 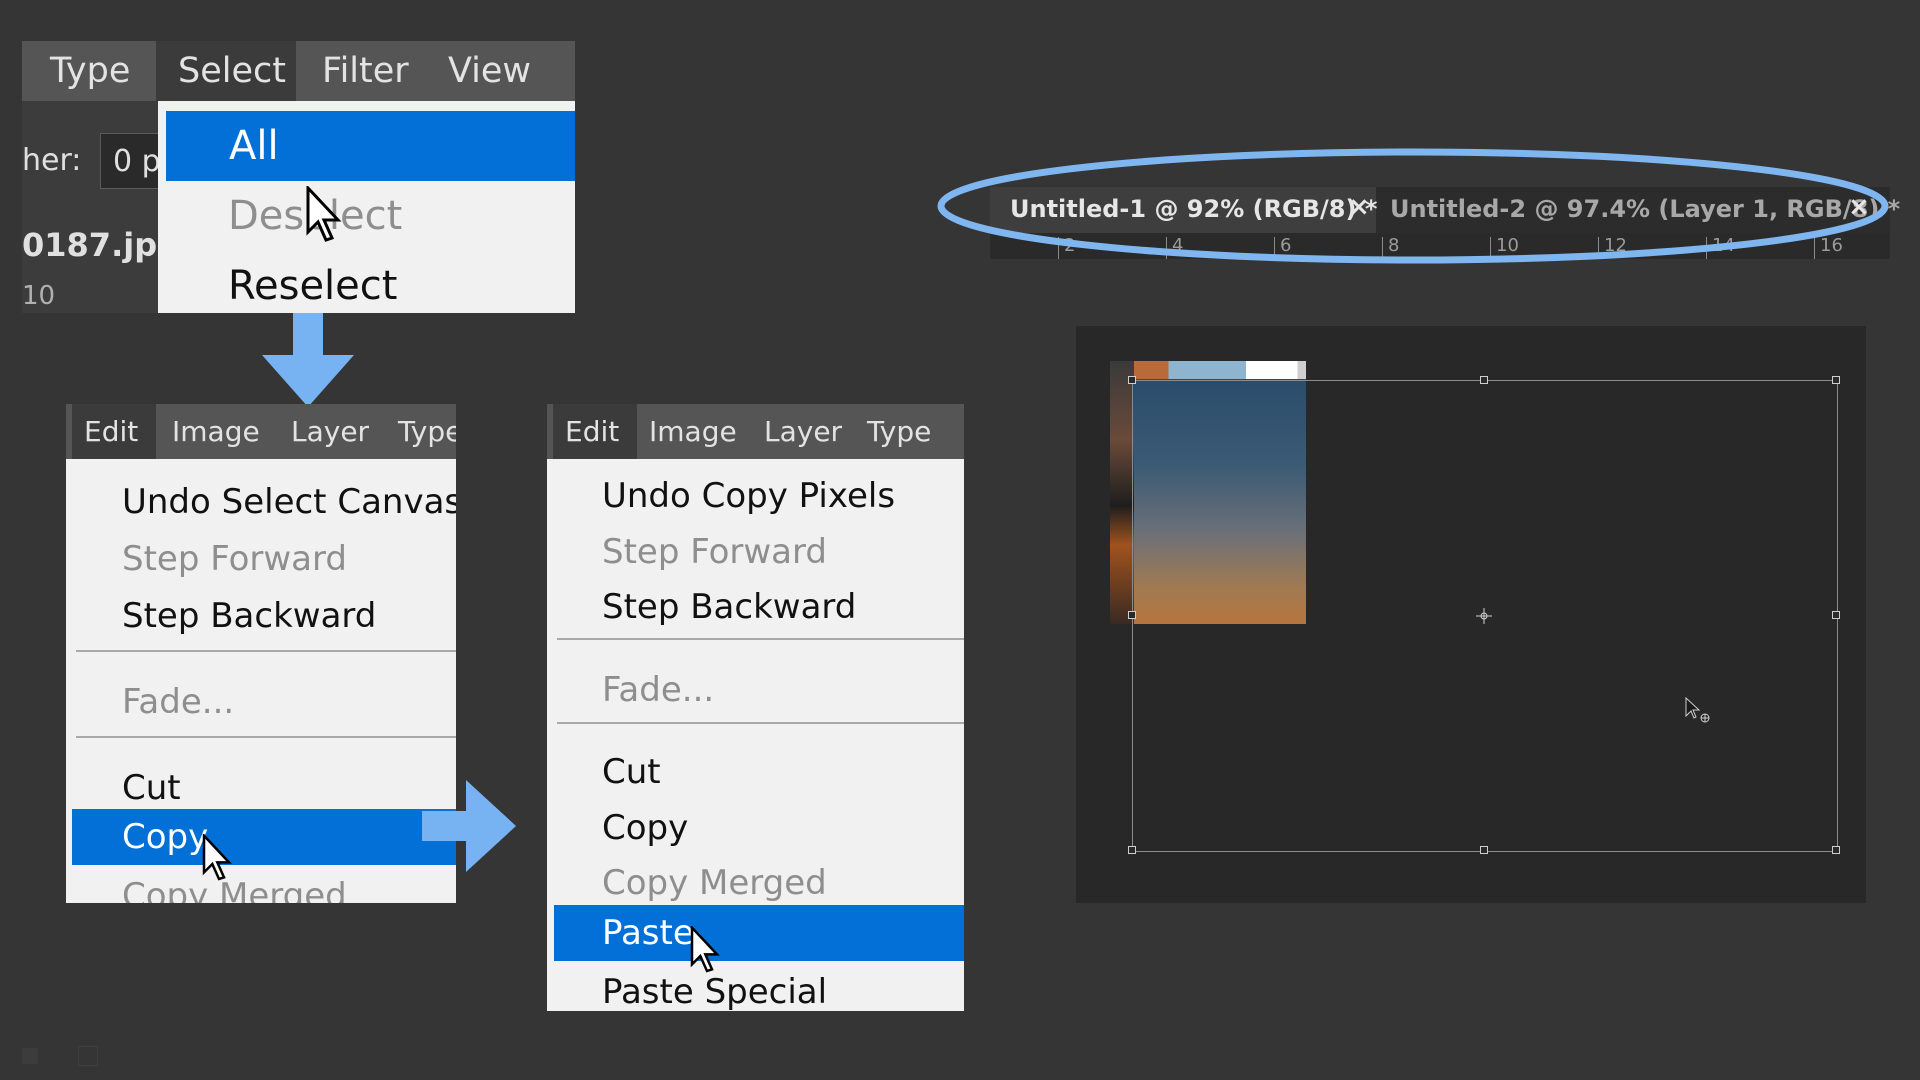 What do you see at coordinates (1122, 492) in the screenshot?
I see `photo-left-strip` at bounding box center [1122, 492].